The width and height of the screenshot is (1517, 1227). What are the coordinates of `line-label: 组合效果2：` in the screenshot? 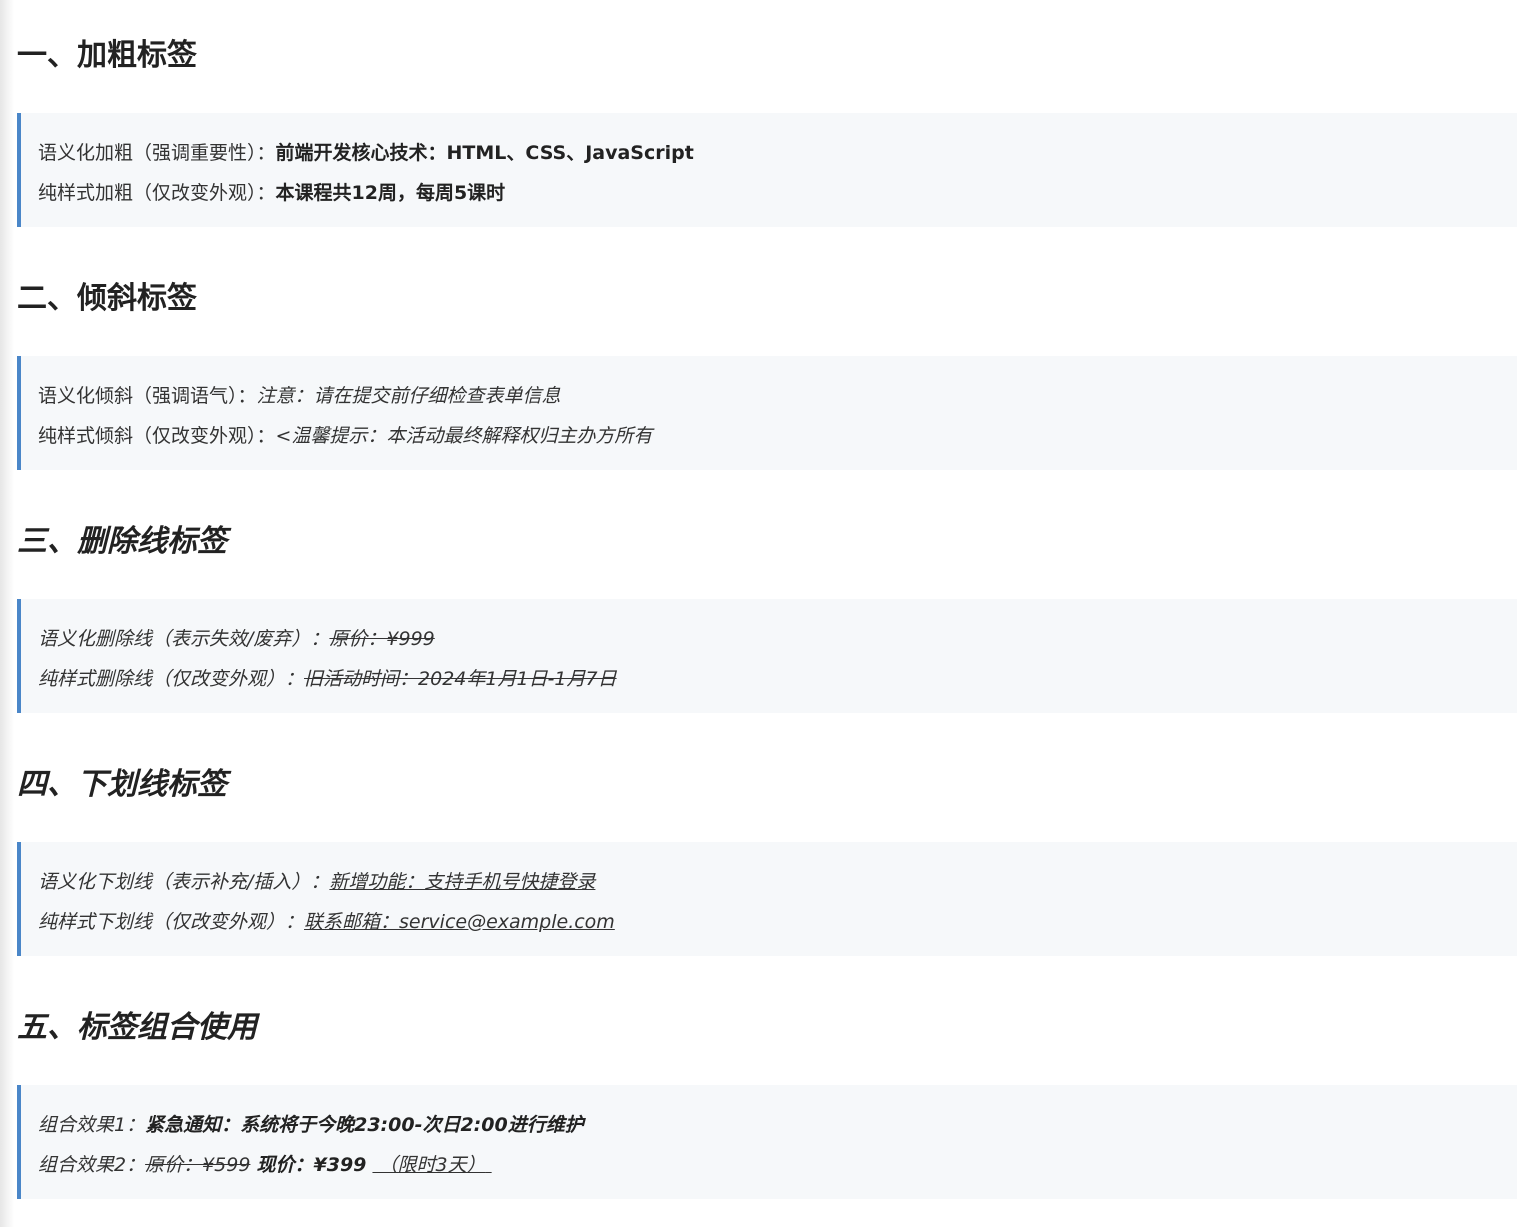 It's located at (92, 1165).